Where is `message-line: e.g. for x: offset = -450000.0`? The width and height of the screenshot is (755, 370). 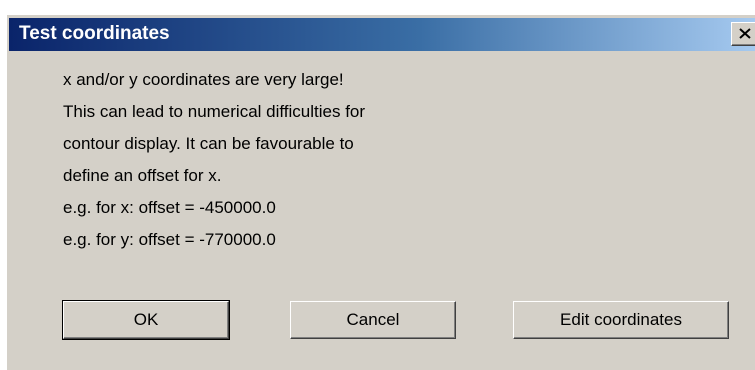
message-line: e.g. for x: offset = -450000.0 is located at coordinates (169, 207).